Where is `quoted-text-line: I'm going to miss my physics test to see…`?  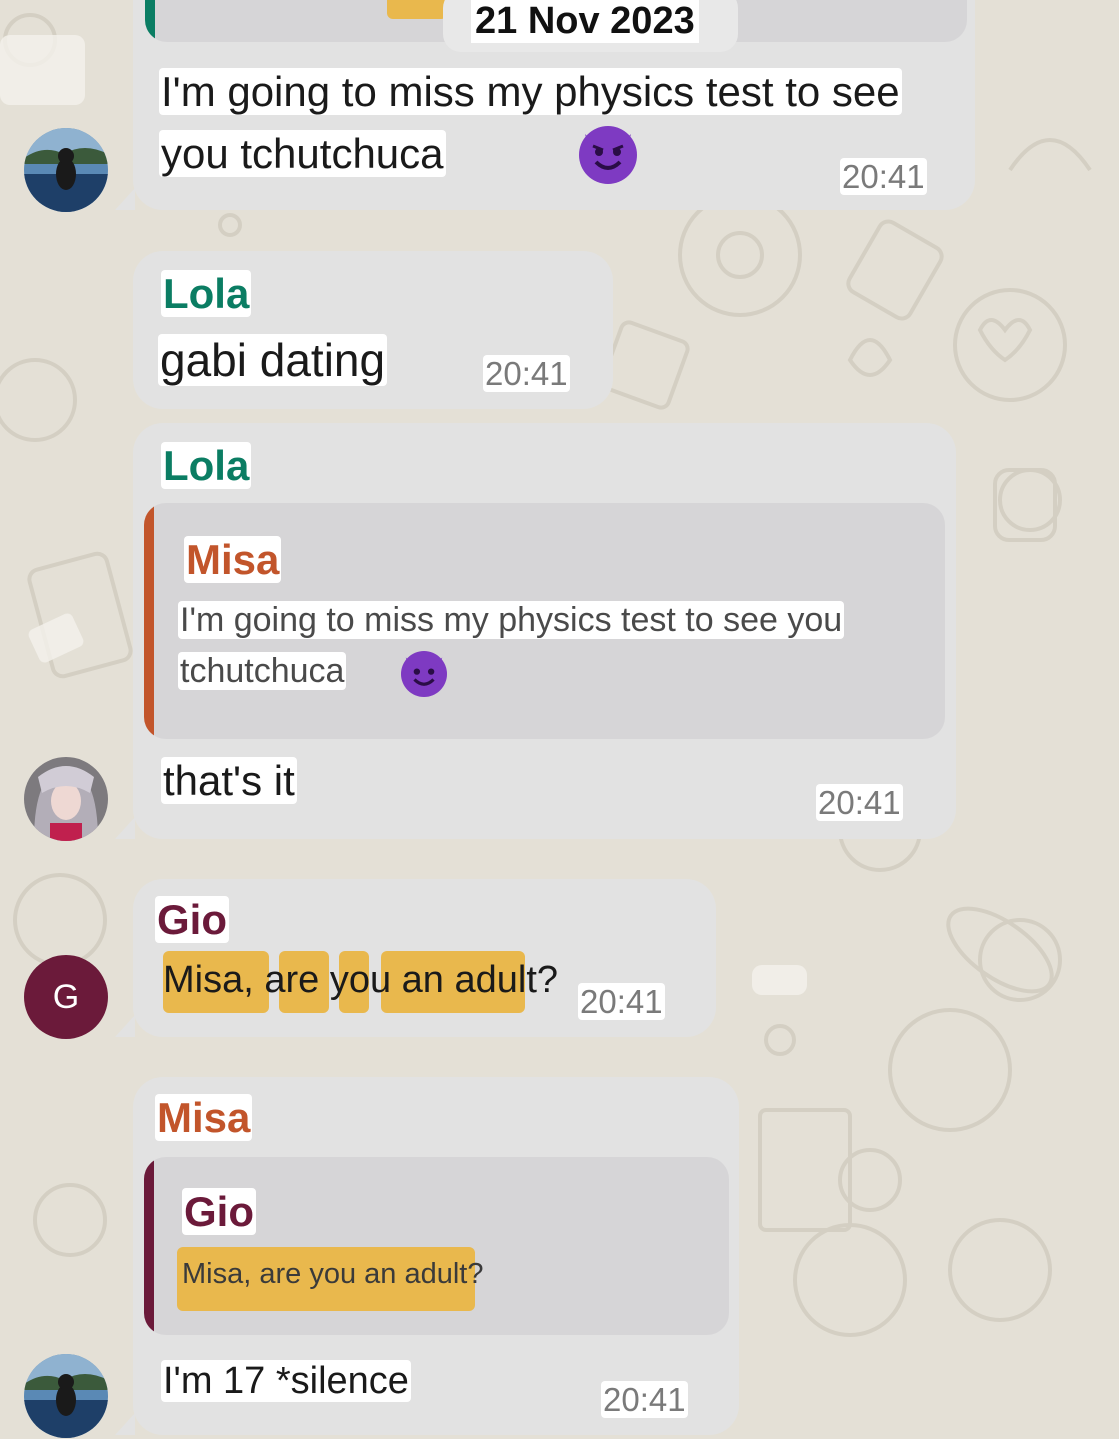 quoted-text-line: I'm going to miss my physics test to see… is located at coordinates (511, 620).